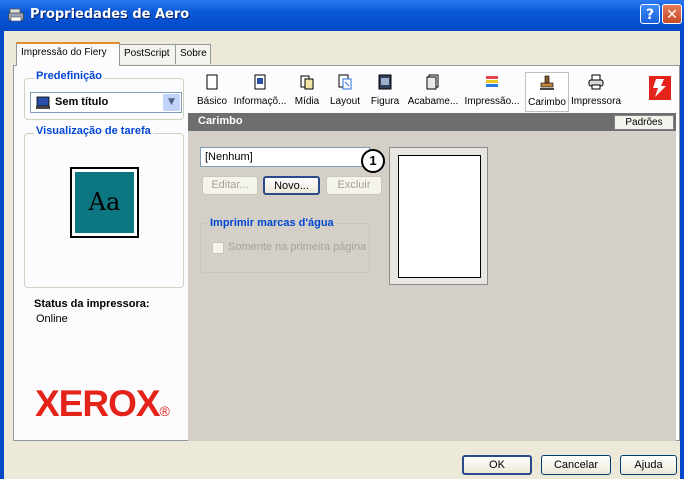 This screenshot has height=479, width=684. Describe the element at coordinates (52, 319) in the screenshot. I see `printer-status-value: Online` at that location.